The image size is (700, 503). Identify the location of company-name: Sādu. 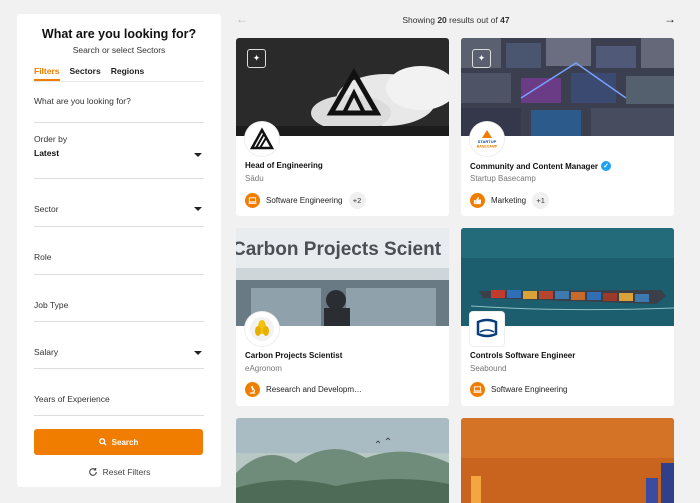
(254, 178).